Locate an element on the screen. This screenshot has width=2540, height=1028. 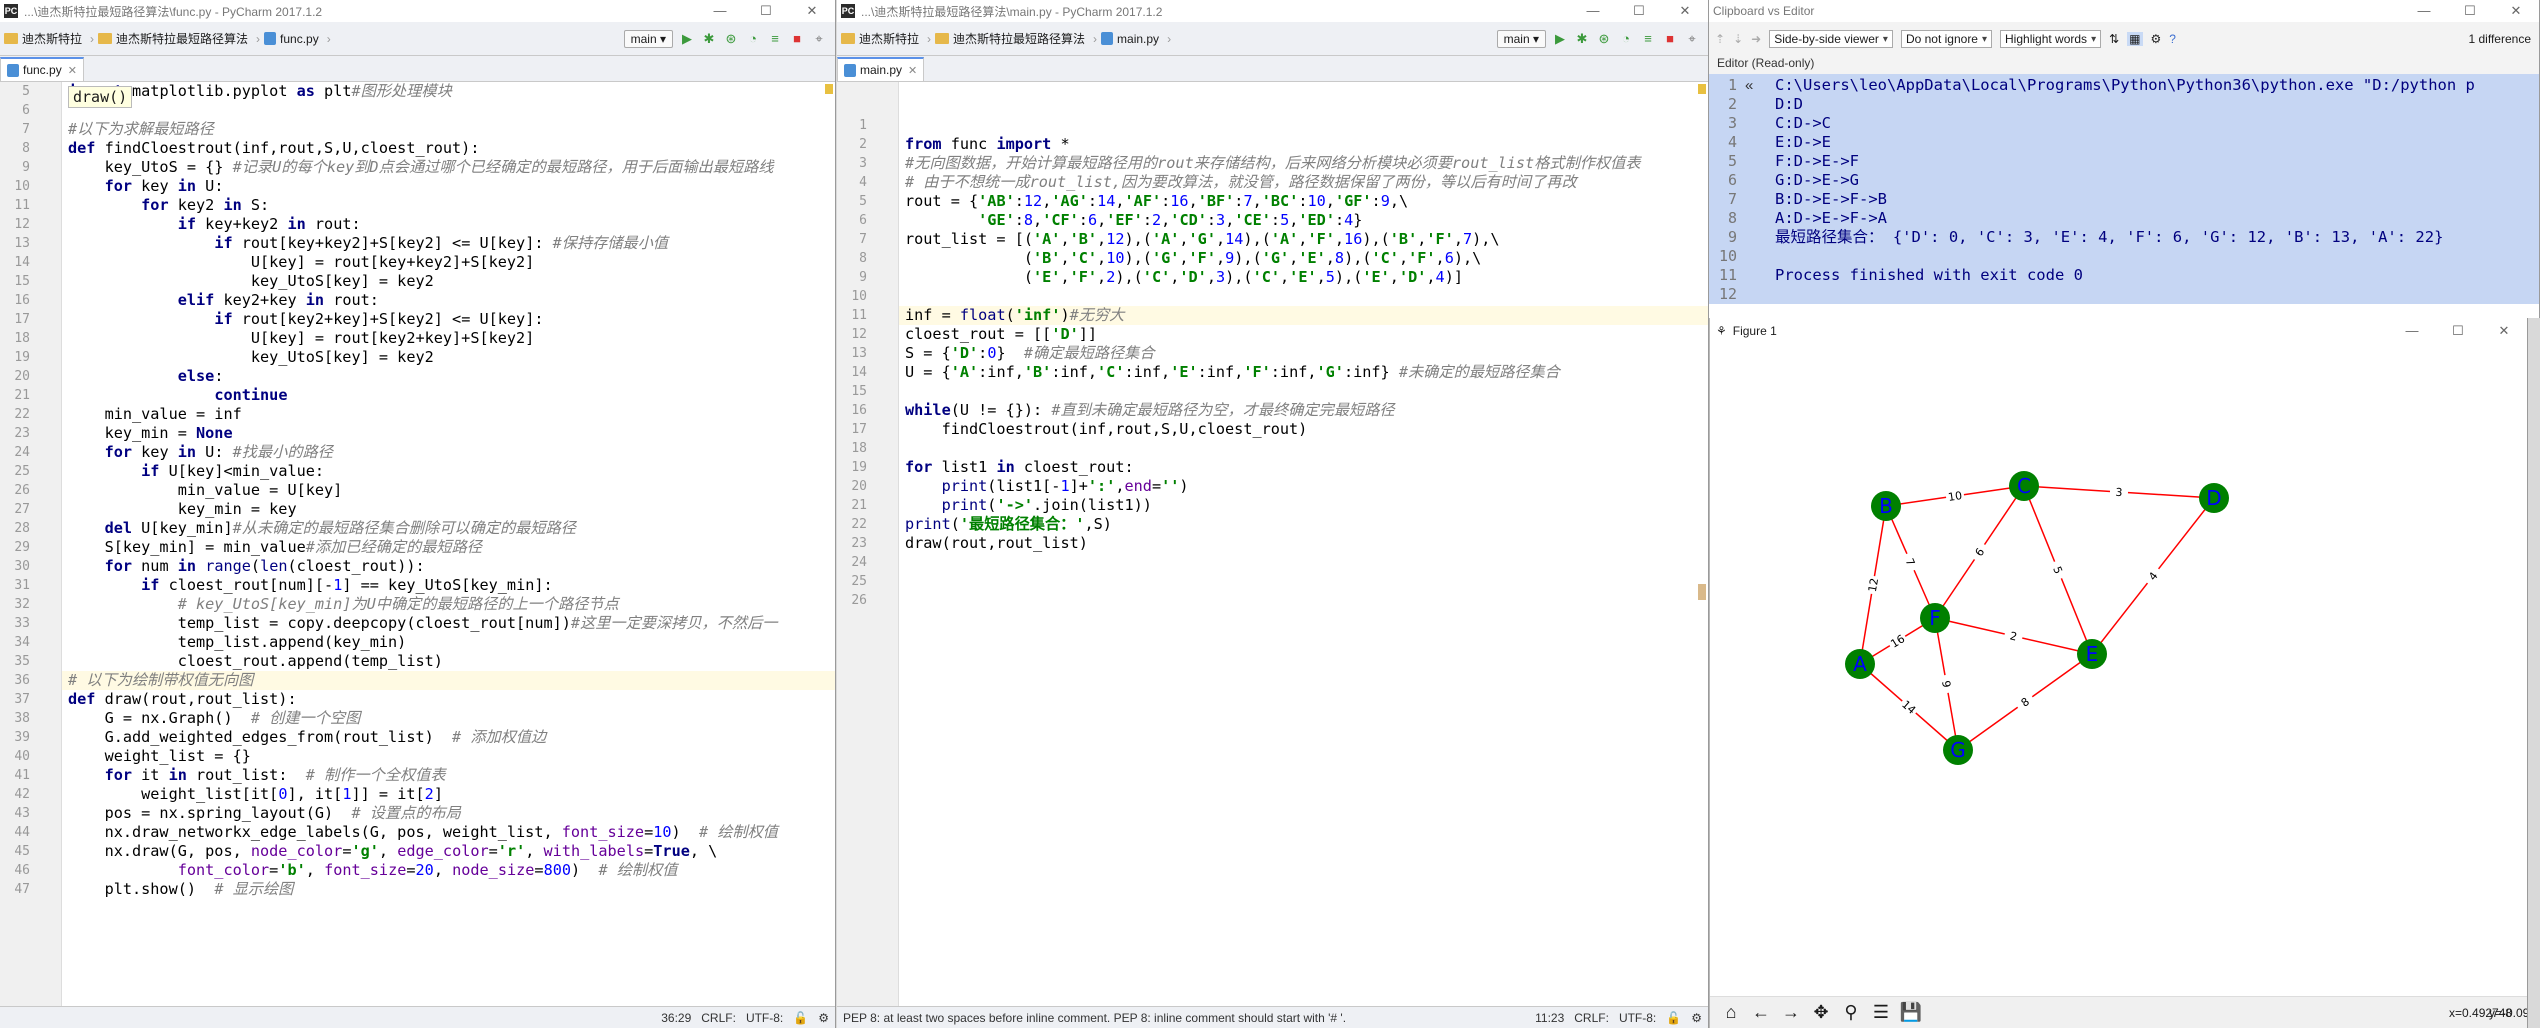
code-line: for num in range(len(cloest_rout)): is located at coordinates (246, 566).